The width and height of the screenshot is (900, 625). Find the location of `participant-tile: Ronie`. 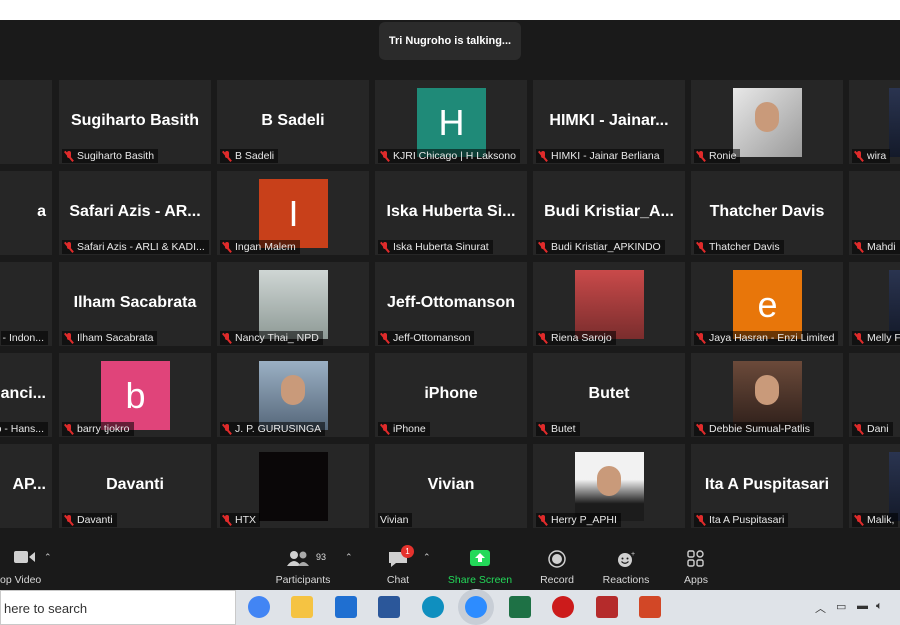

participant-tile: Ronie is located at coordinates (767, 122).